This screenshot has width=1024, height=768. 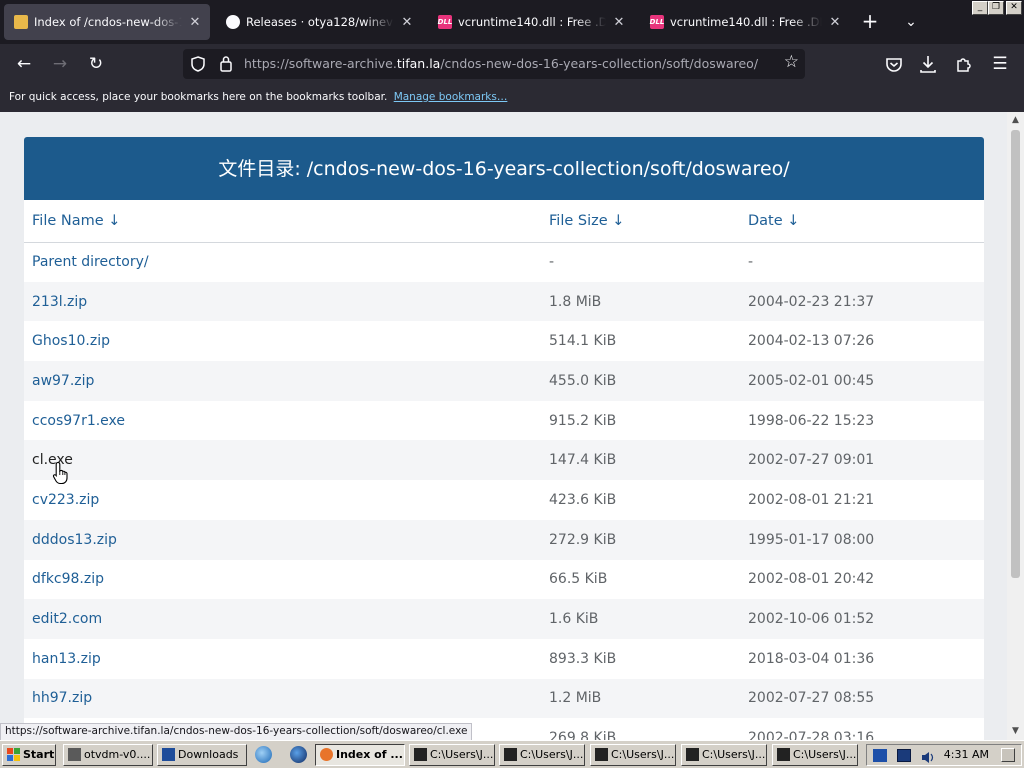 What do you see at coordinates (24, 64) in the screenshot?
I see `back-button: ←` at bounding box center [24, 64].